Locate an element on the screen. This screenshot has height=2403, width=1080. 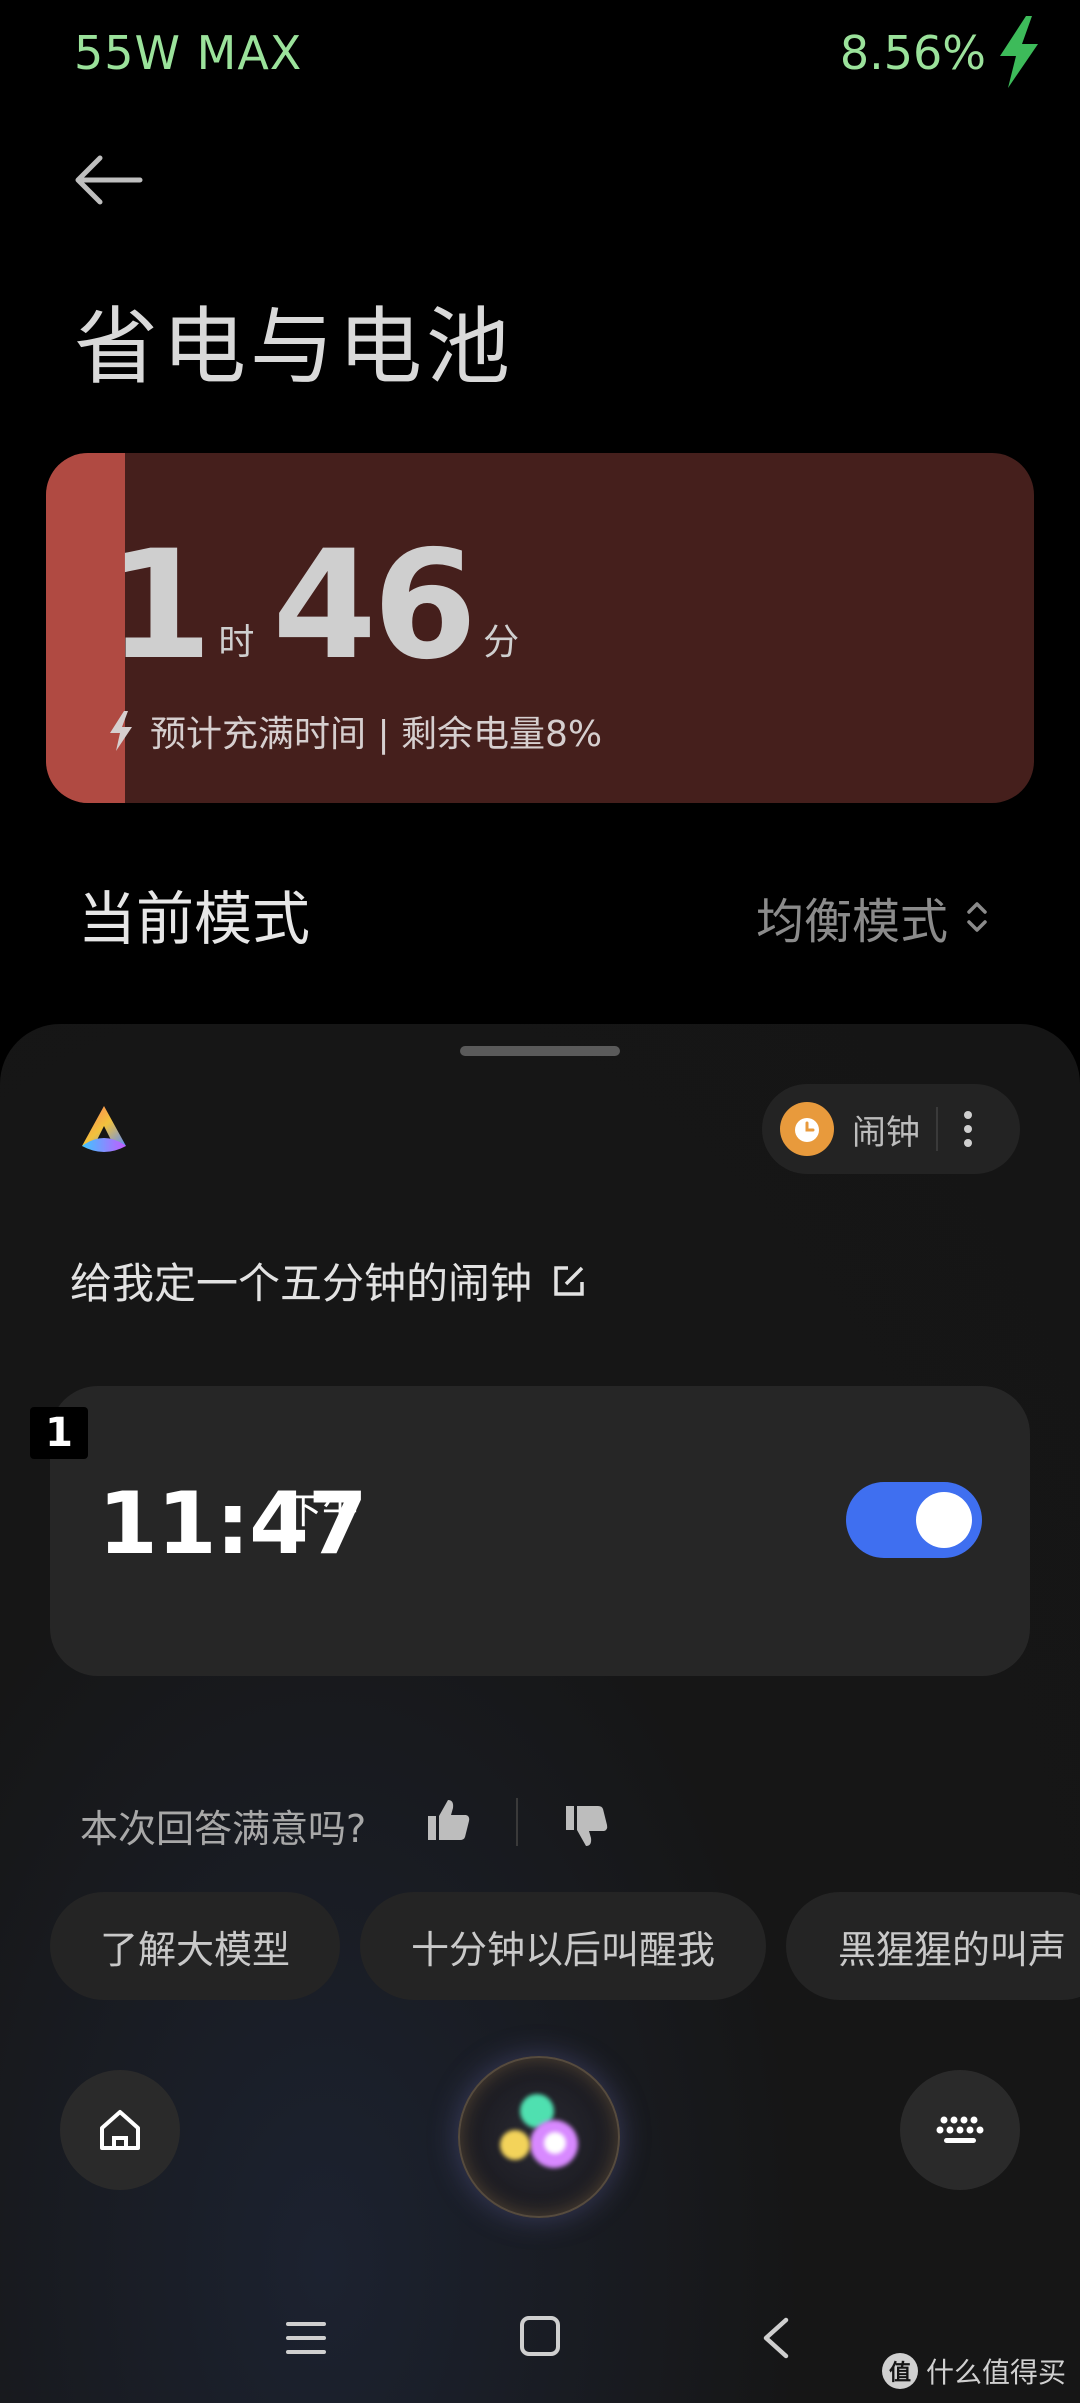
charging-power-text: 55W MAX is located at coordinates (188, 53).